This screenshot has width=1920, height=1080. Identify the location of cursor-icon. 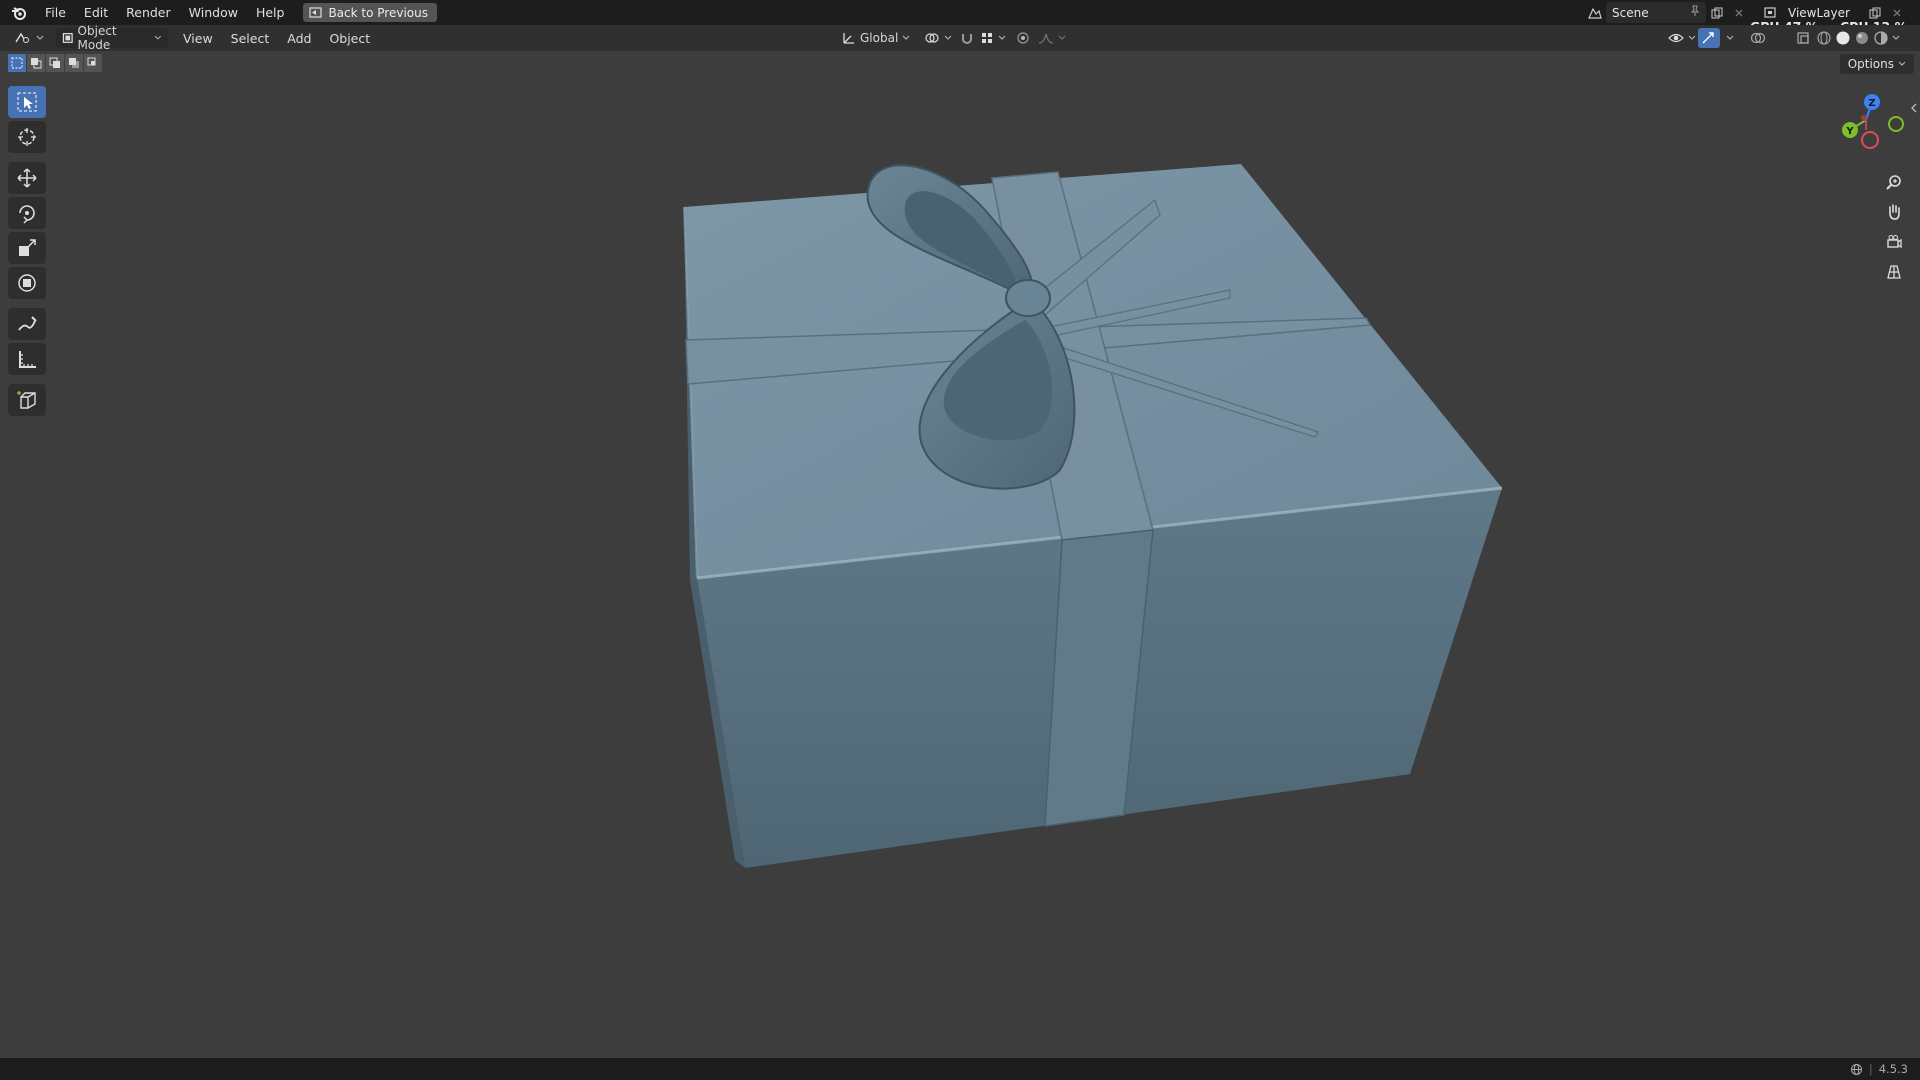
(27, 137).